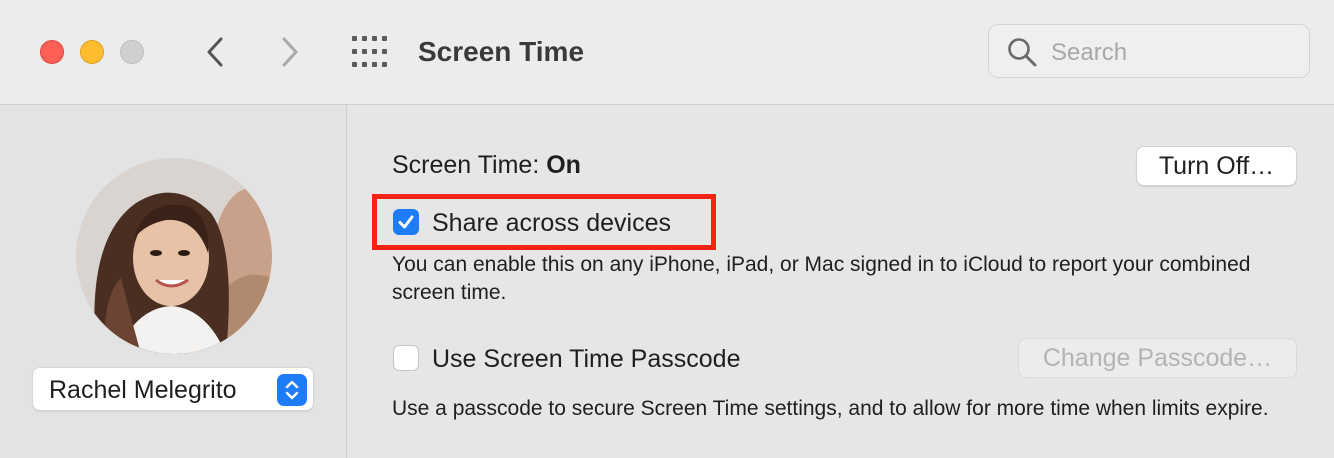  I want to click on use-passcode-label: Use Screen Time Passcode, so click(586, 359).